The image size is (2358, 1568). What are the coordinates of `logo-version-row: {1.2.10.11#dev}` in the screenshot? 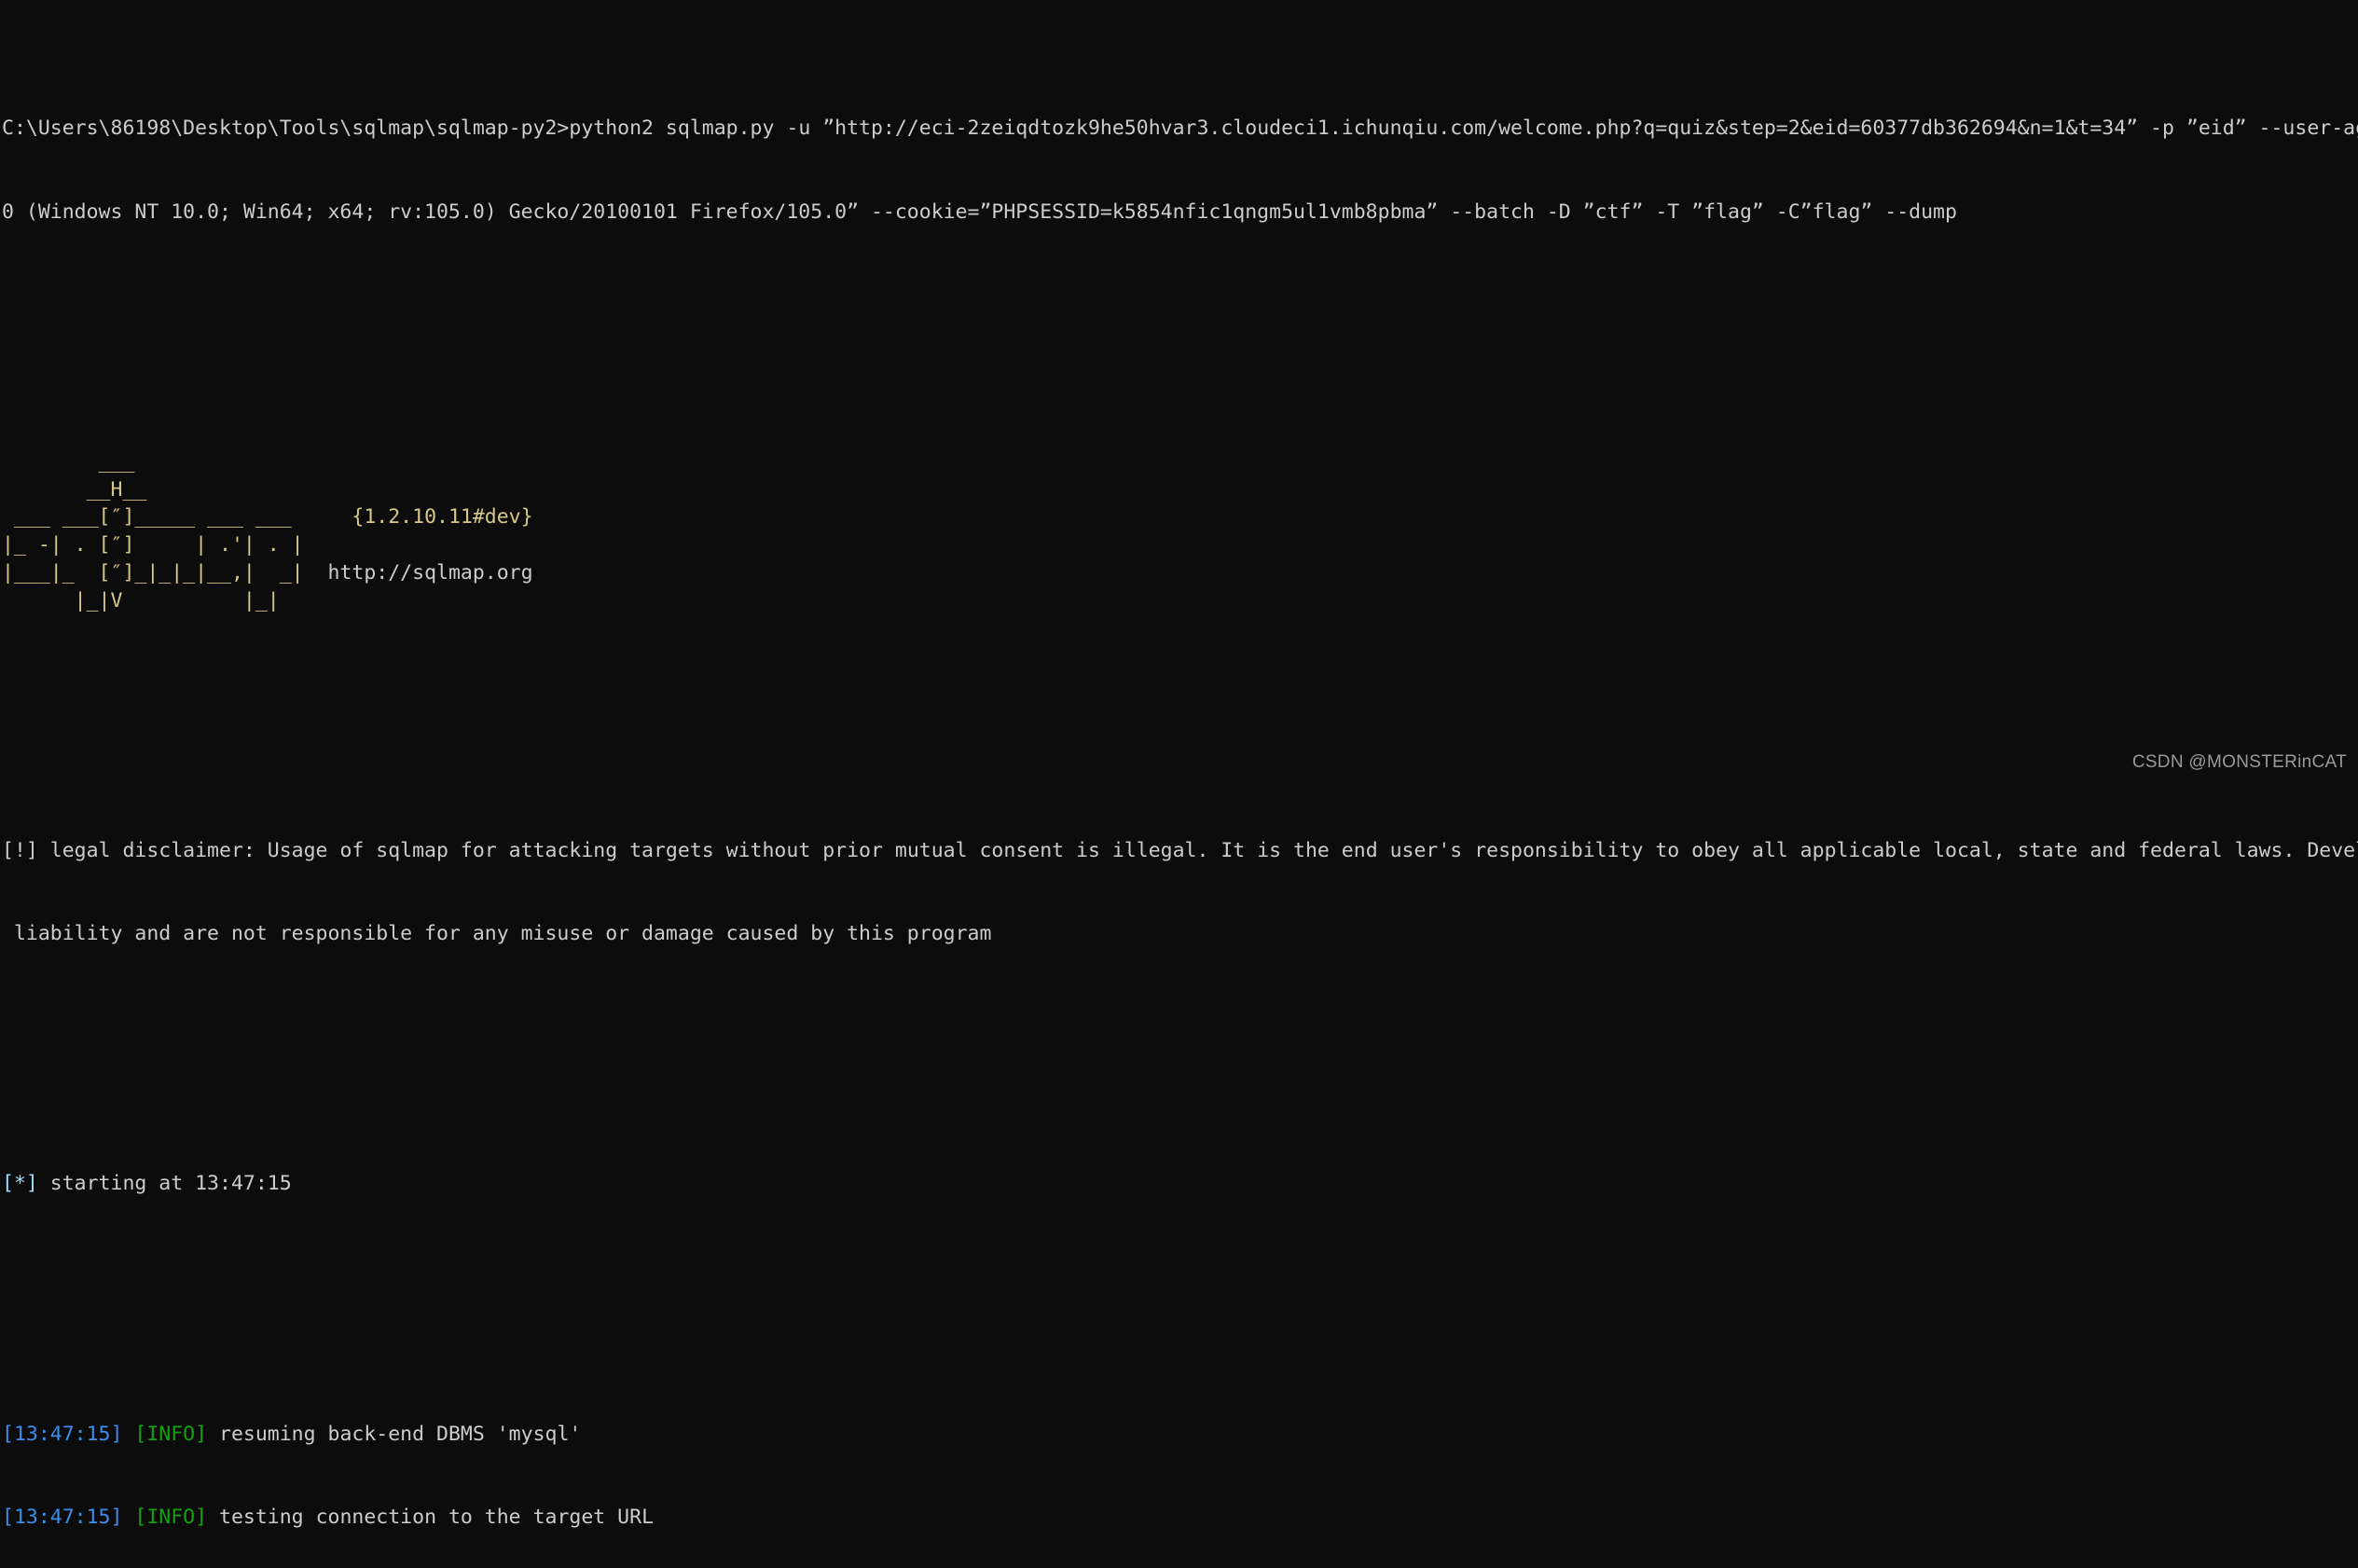 It's located at (424, 517).